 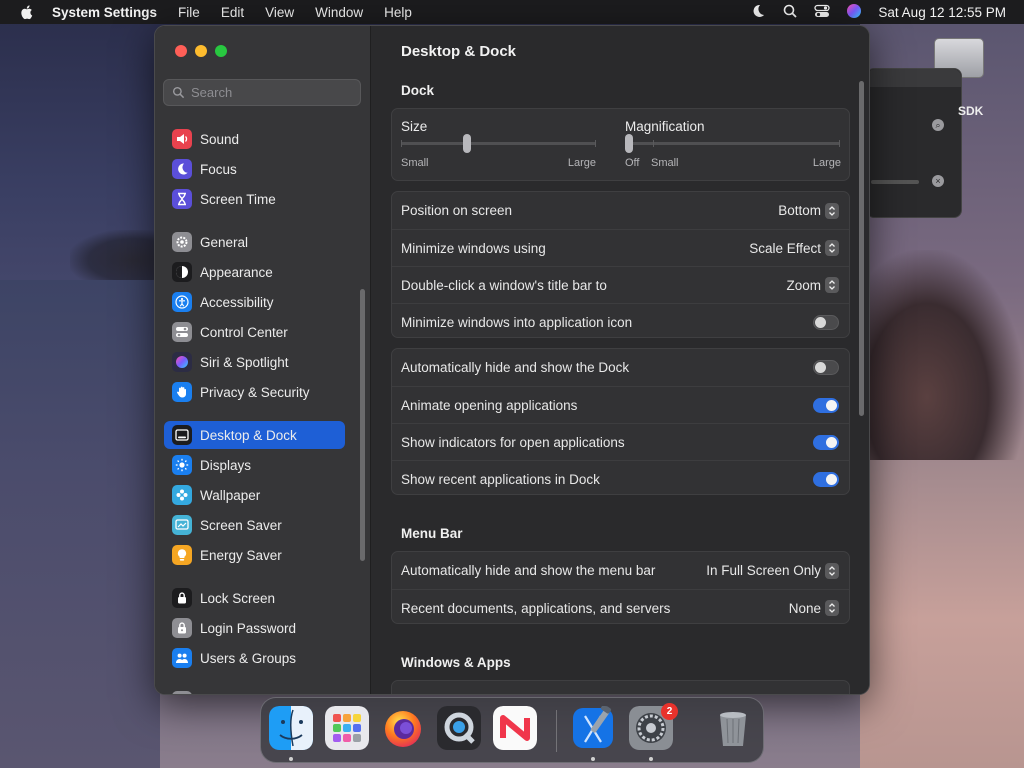 What do you see at coordinates (595, 143) in the screenshot?
I see `size-tick-max` at bounding box center [595, 143].